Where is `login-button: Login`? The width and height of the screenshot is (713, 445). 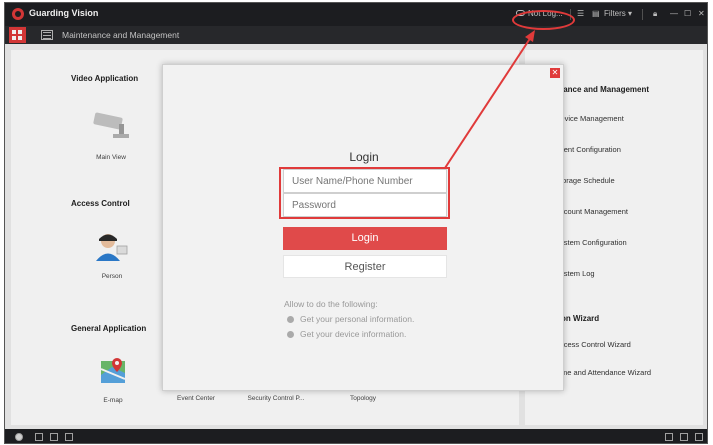
login-button: Login is located at coordinates (365, 238).